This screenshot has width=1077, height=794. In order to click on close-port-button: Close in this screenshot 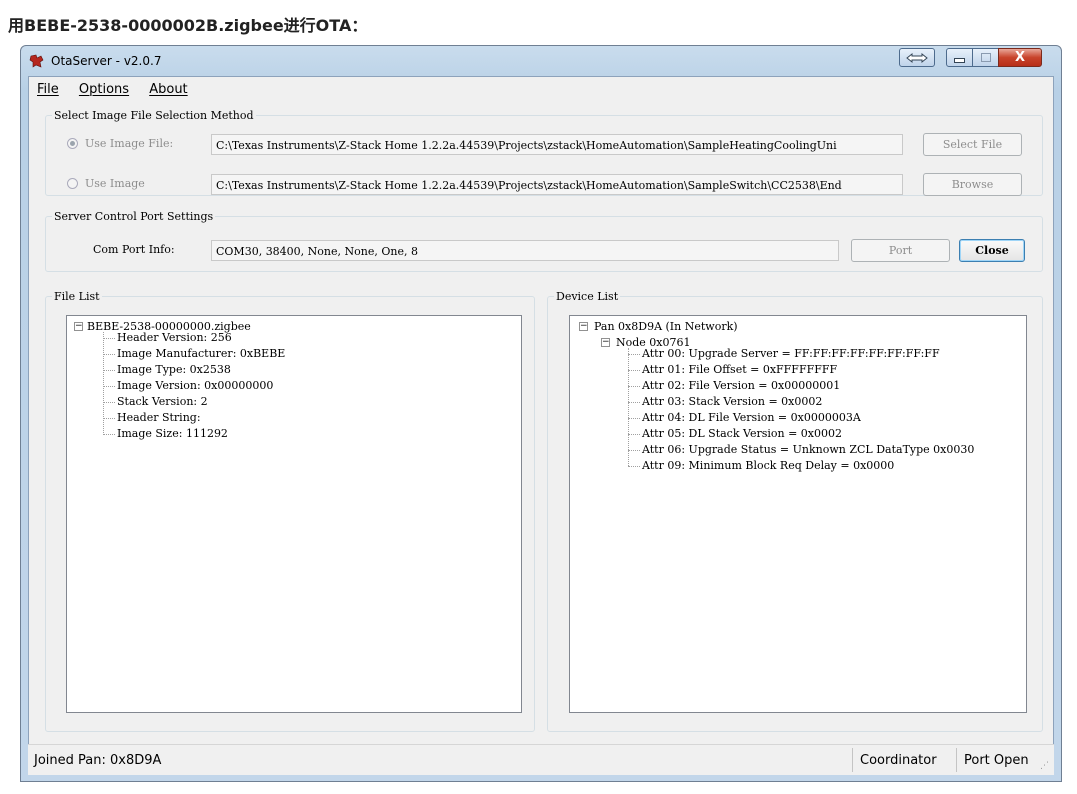, I will do `click(992, 250)`.